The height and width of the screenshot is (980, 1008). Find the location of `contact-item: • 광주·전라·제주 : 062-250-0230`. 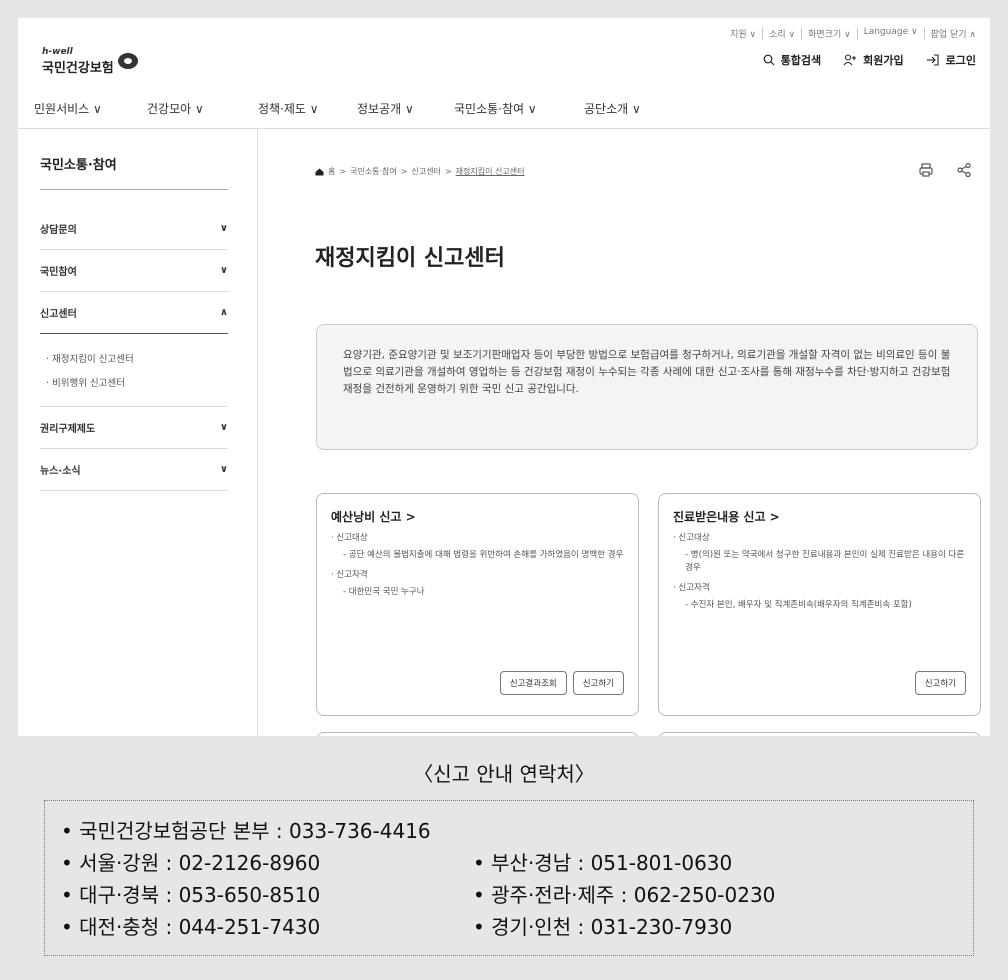

contact-item: • 광주·전라·제주 : 062-250-0230 is located at coordinates (624, 895).